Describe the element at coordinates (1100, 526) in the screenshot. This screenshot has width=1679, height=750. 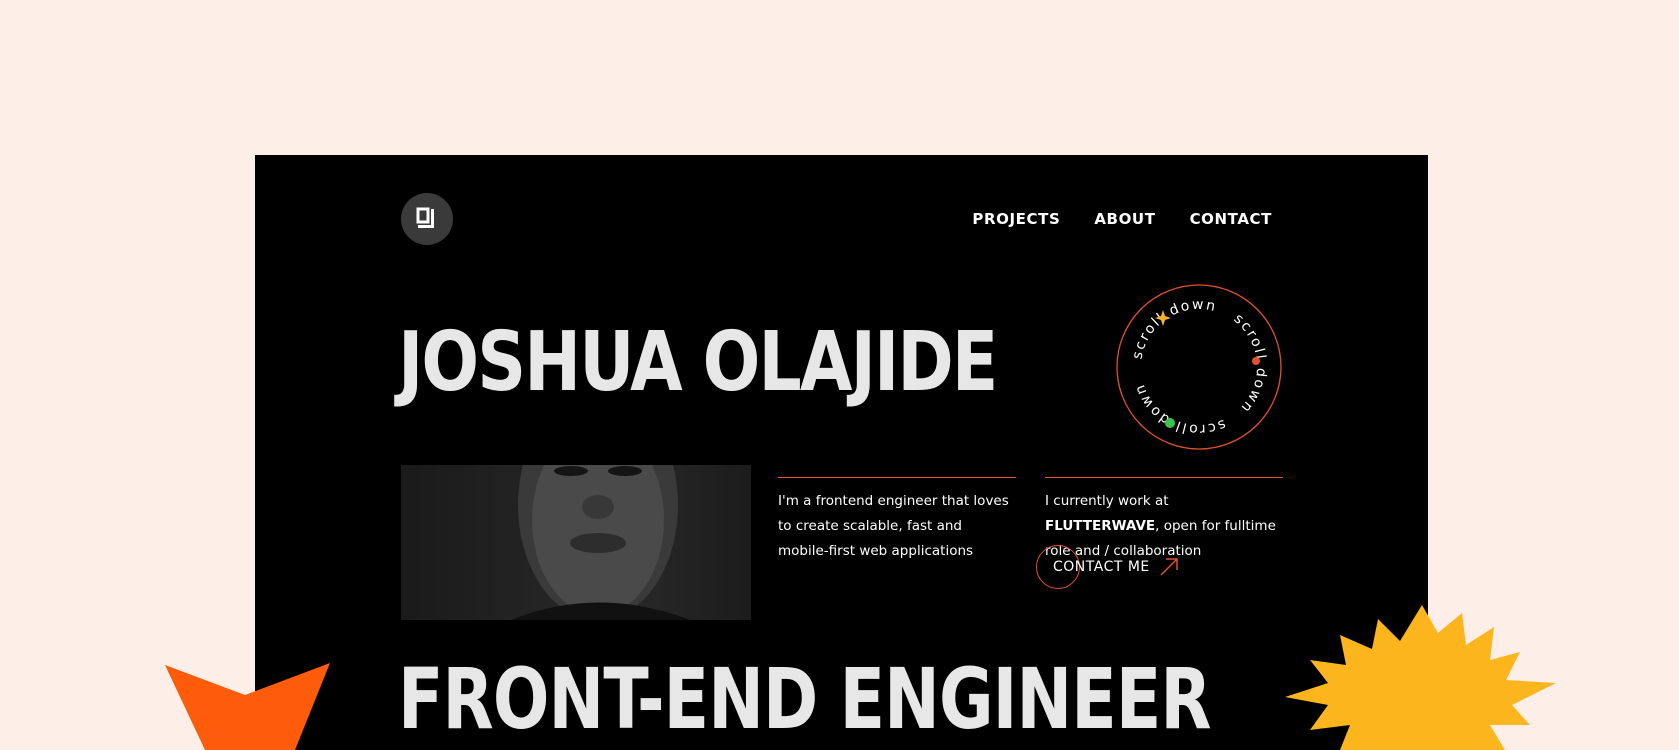
I see `work-company: FLUTTERWAVE` at that location.